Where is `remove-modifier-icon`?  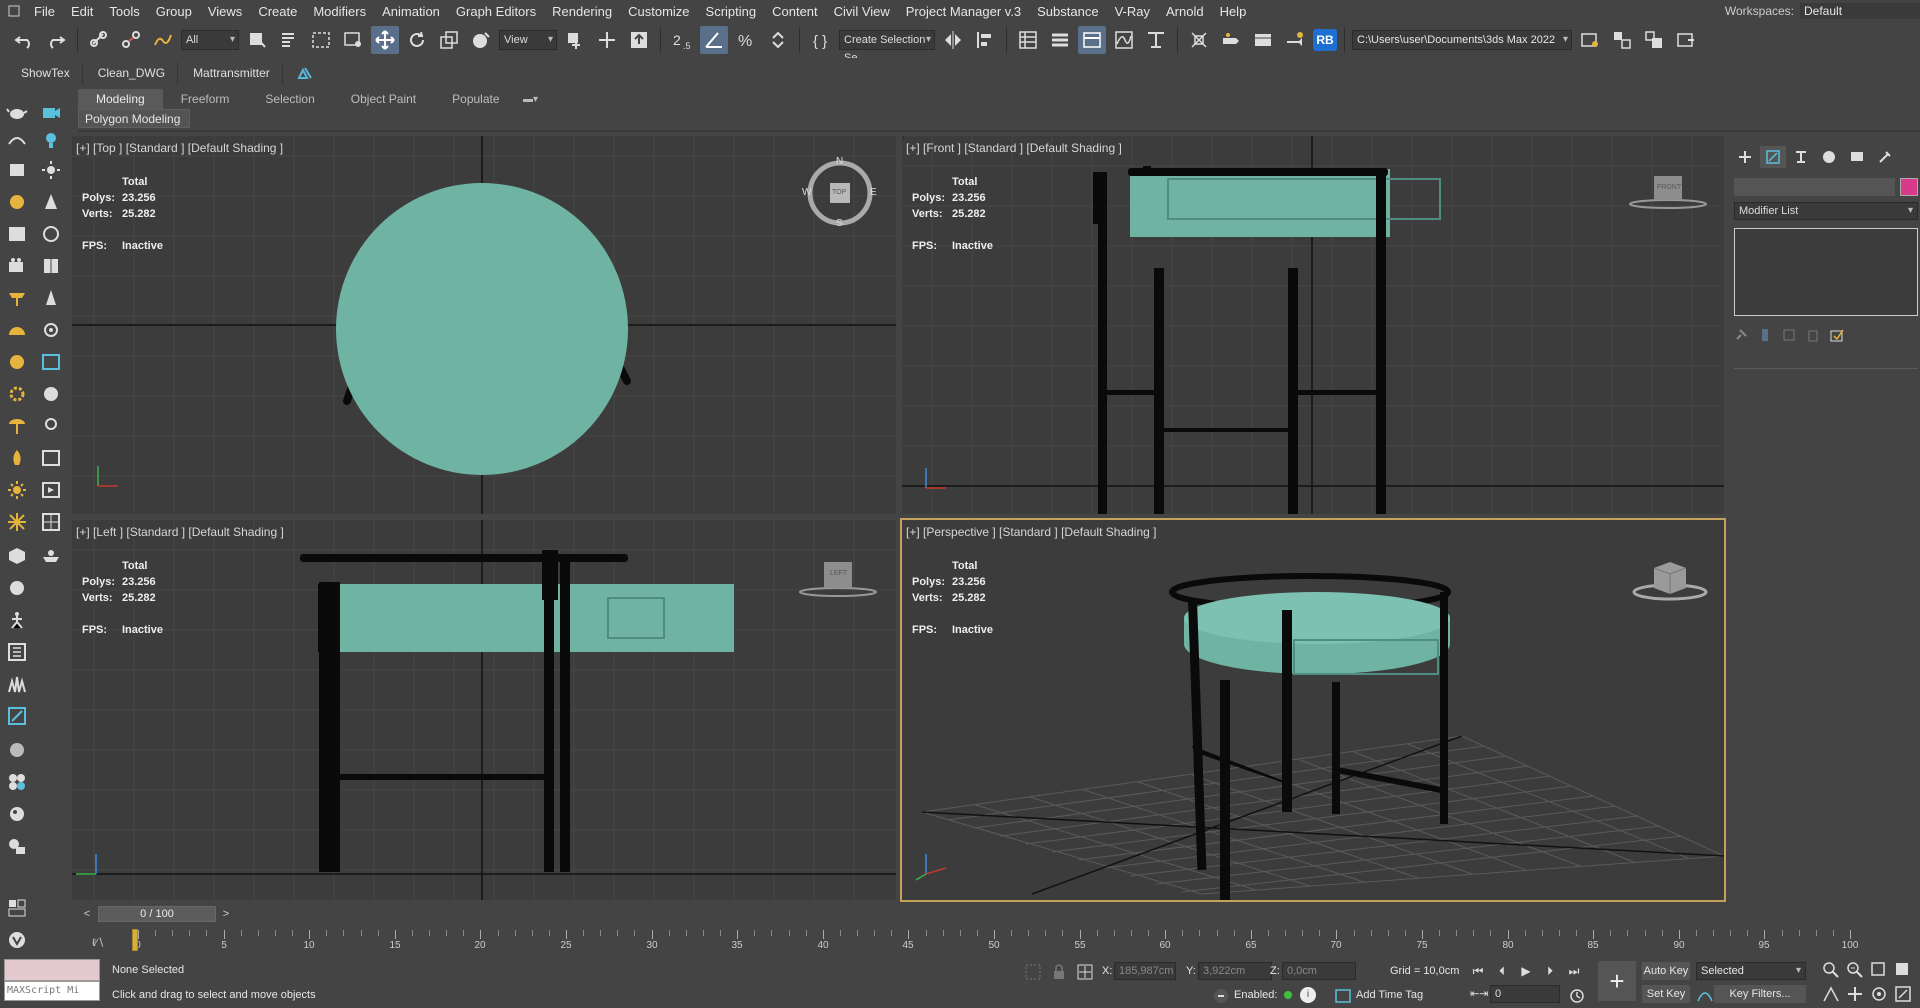 remove-modifier-icon is located at coordinates (1813, 335).